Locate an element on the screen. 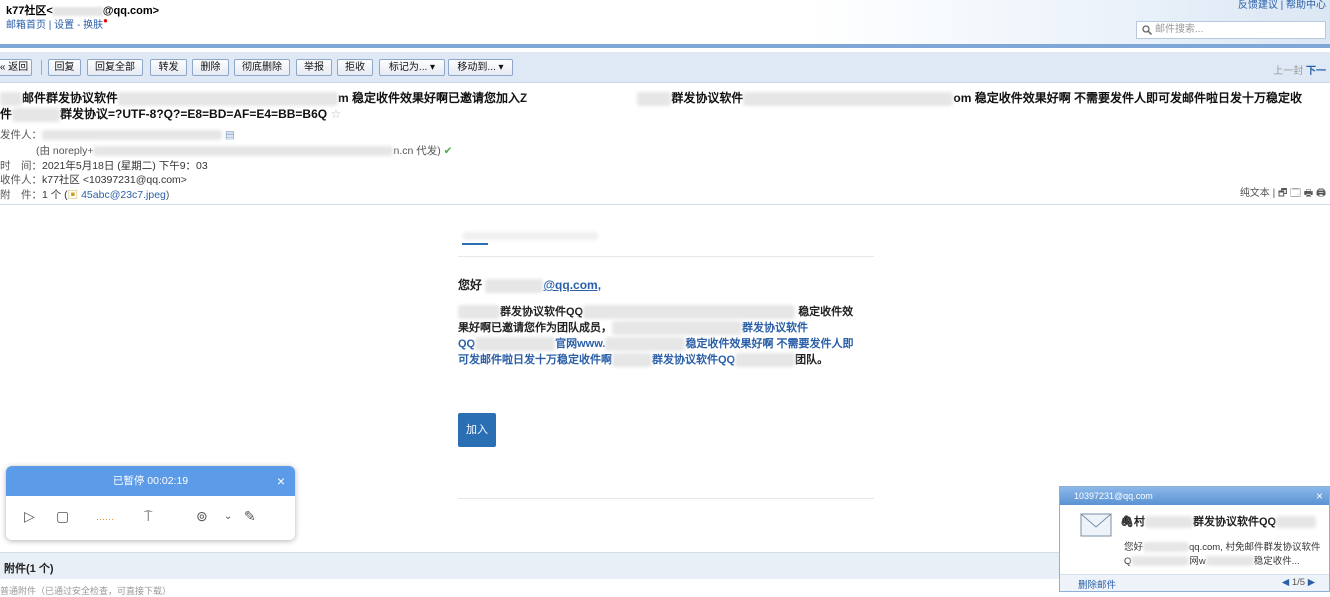 The height and width of the screenshot is (597, 1330). logo-underline is located at coordinates (475, 244).